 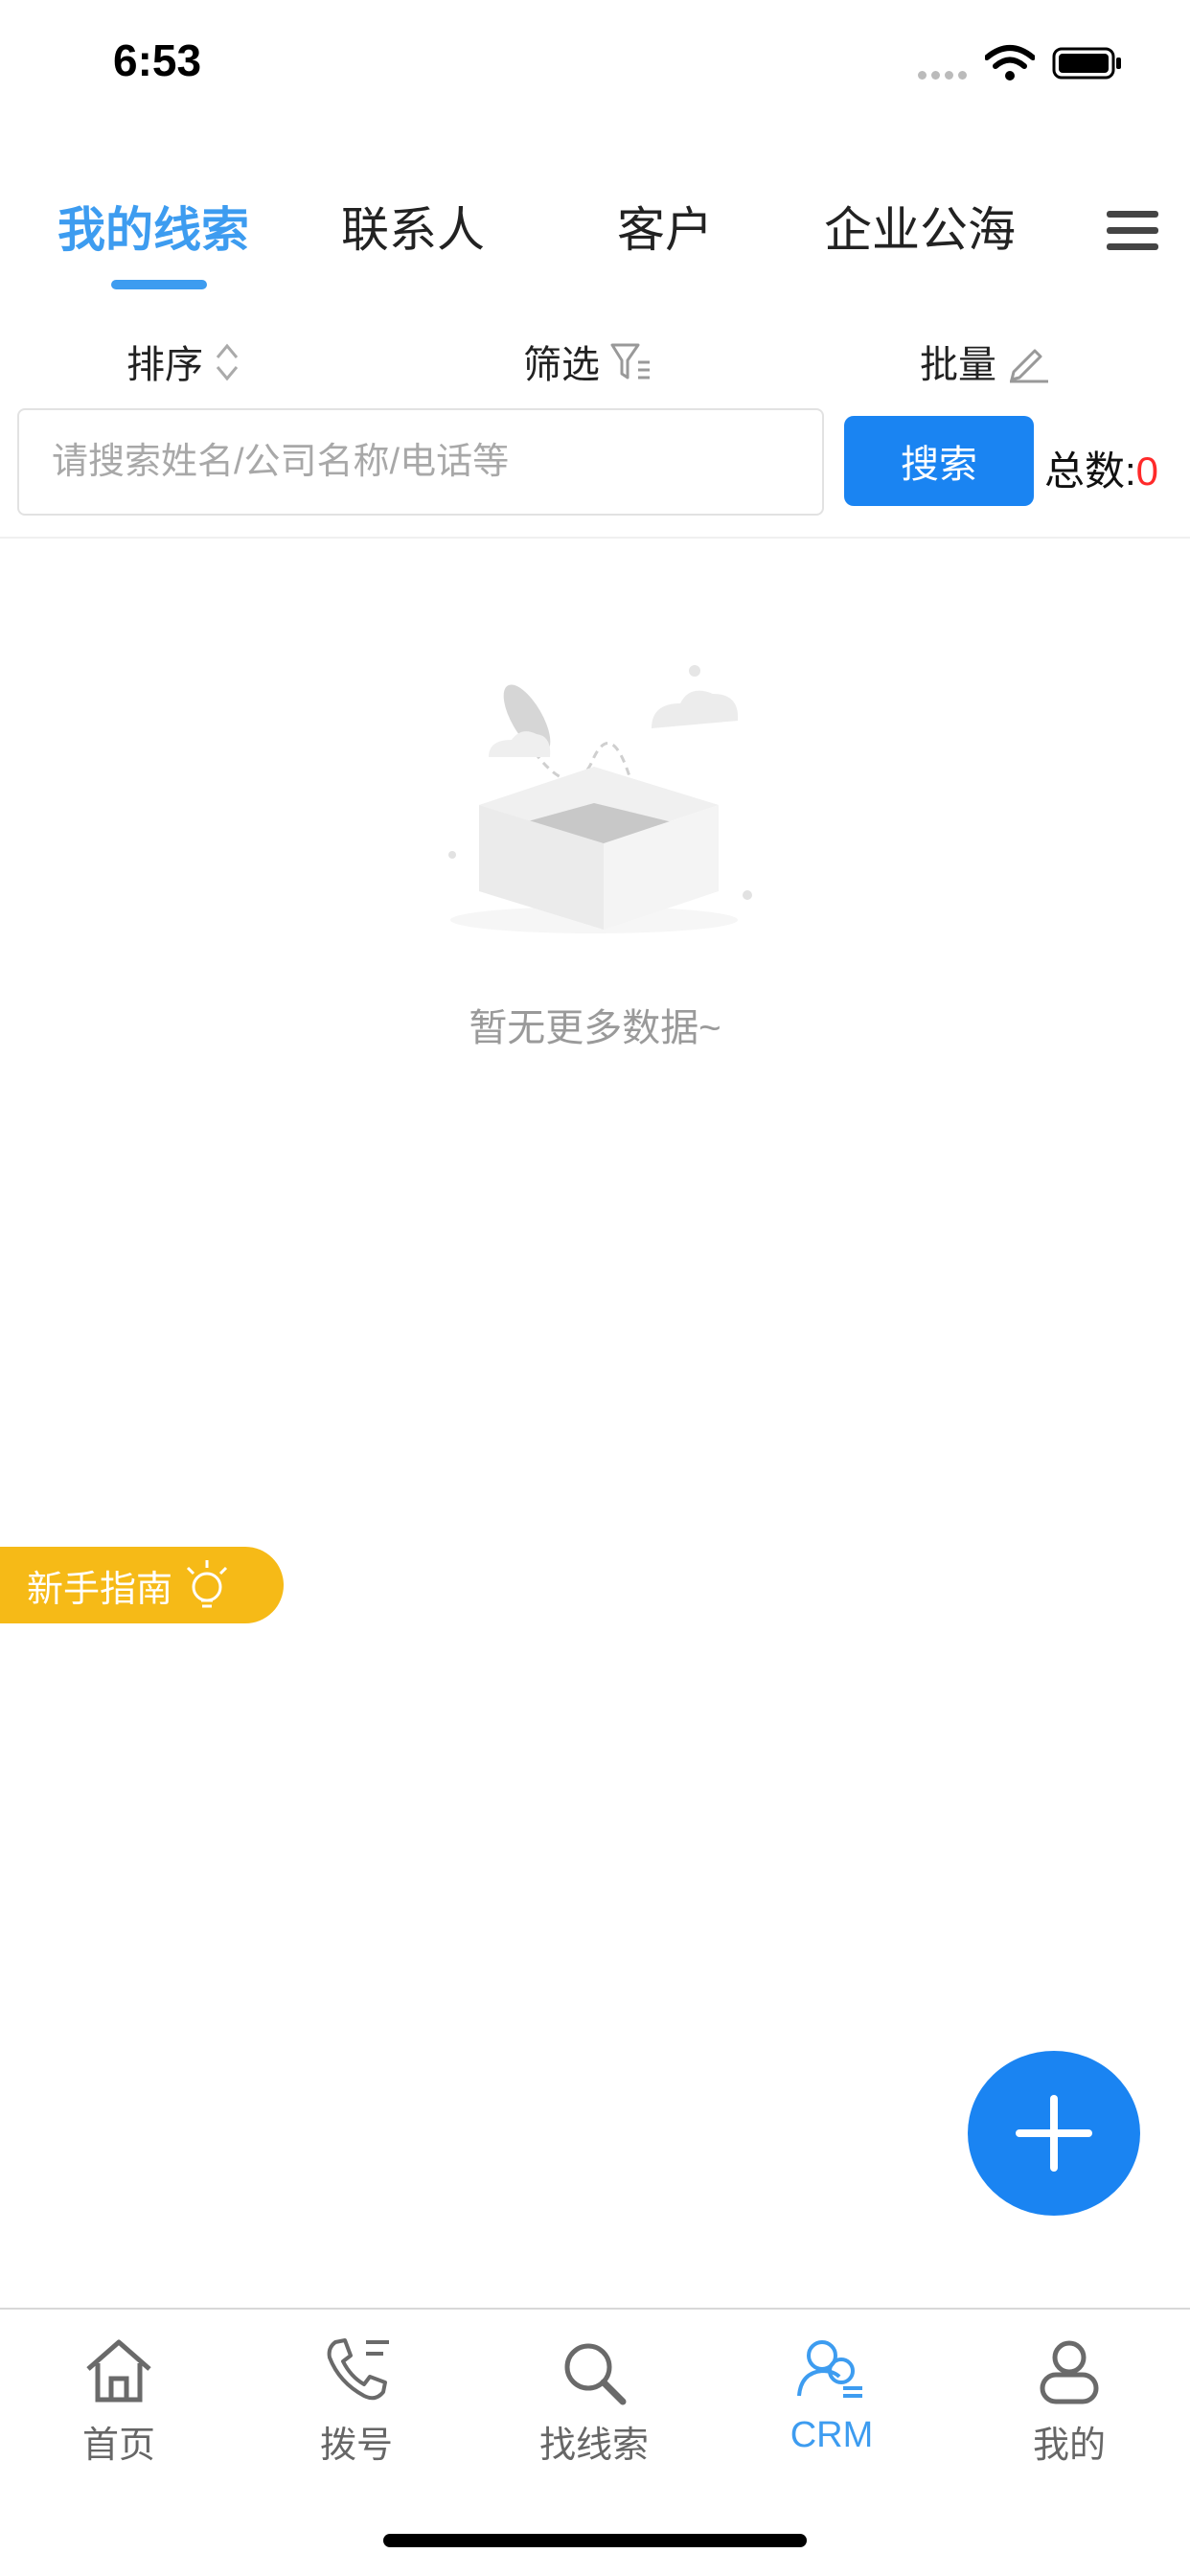 I want to click on nav-item-mine: 我的, so click(x=1069, y=2400).